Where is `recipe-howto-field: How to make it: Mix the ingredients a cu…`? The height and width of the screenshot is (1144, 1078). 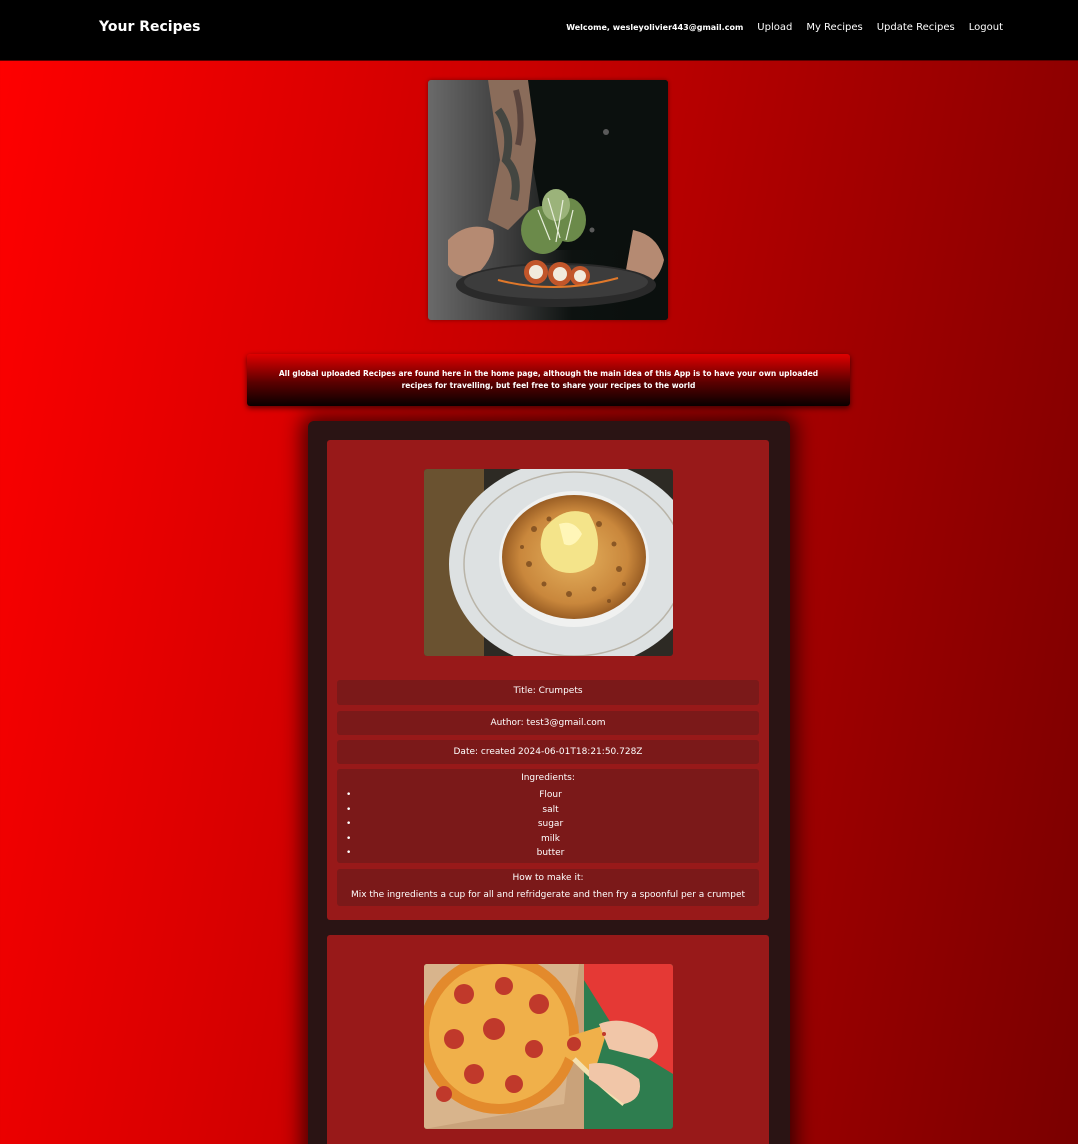
recipe-howto-field: How to make it: Mix the ingredients a cu… is located at coordinates (548, 887).